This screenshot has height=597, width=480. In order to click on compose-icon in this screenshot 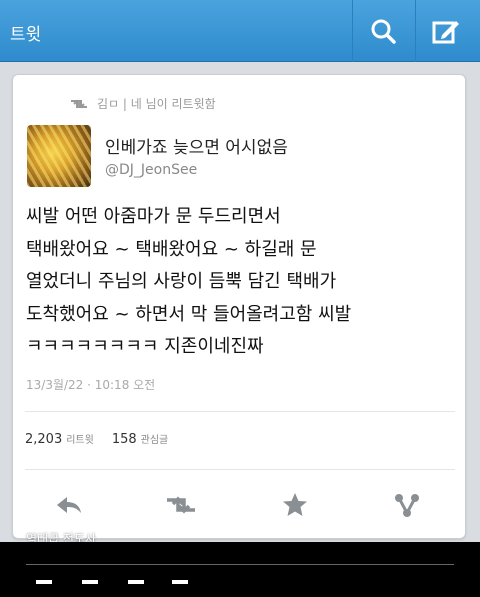, I will do `click(445, 32)`.